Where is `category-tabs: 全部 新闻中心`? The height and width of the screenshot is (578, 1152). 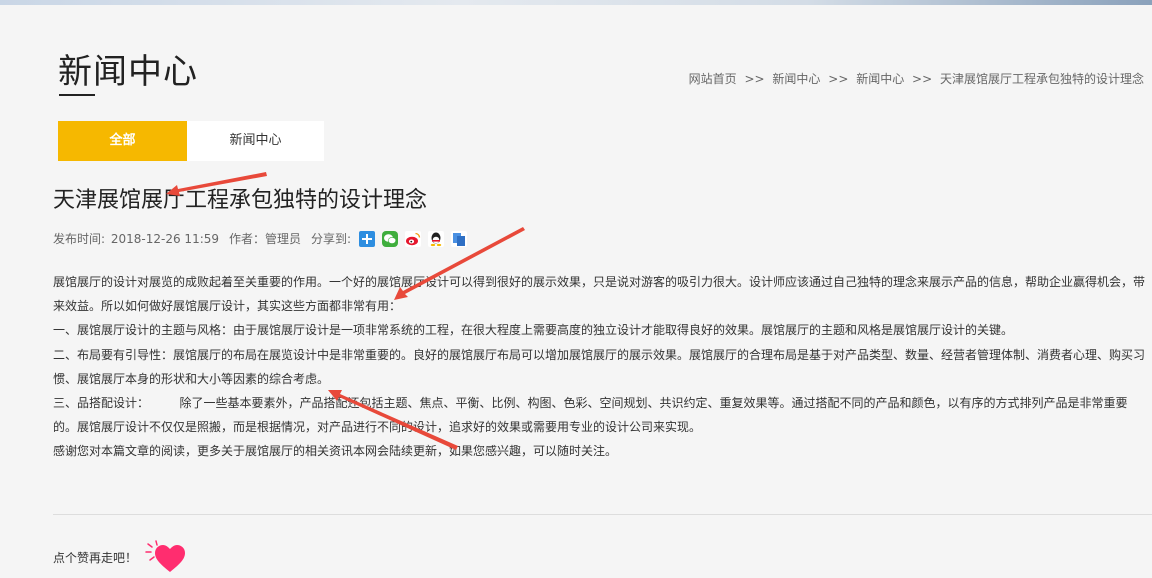 category-tabs: 全部 新闻中心 is located at coordinates (191, 141).